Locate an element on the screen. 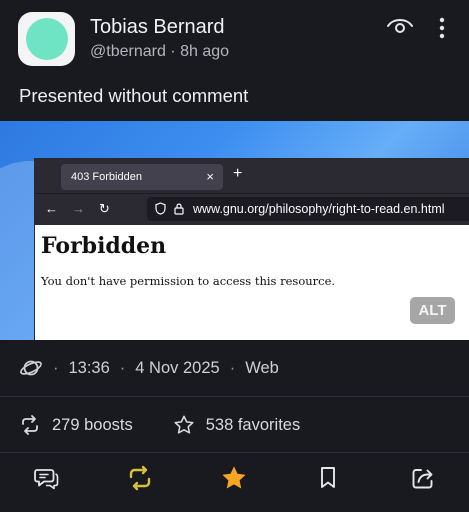 This screenshot has height=512, width=469. favorites-count: 538 favorites is located at coordinates (253, 425).